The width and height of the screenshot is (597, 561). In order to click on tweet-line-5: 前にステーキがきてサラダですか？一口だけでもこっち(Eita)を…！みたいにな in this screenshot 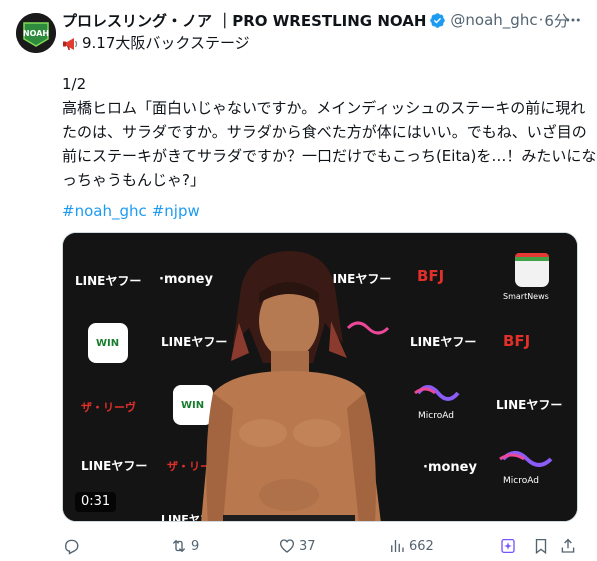, I will do `click(329, 156)`.